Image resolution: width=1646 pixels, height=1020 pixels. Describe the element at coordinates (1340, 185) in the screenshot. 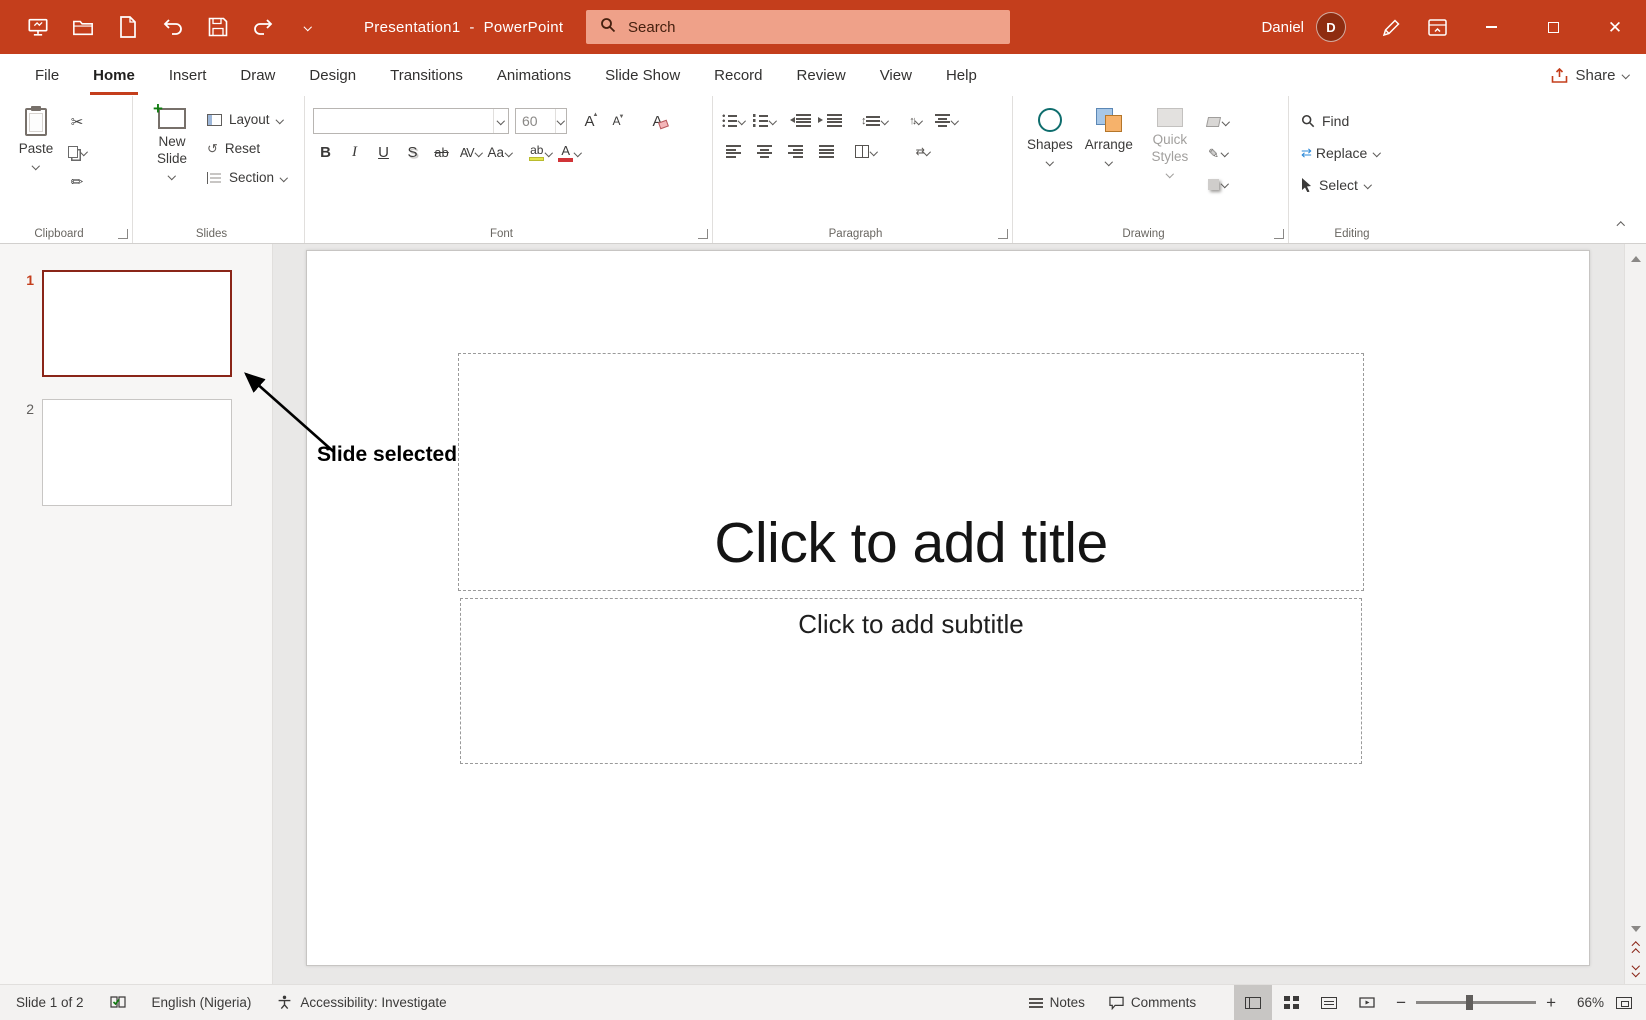

I see `select-button: Select` at that location.